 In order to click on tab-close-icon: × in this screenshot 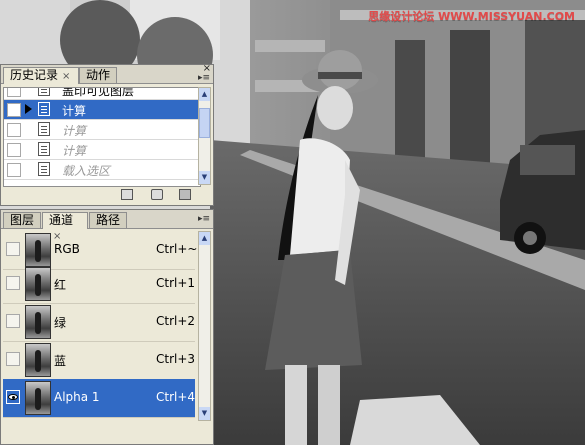, I will do `click(66, 76)`.